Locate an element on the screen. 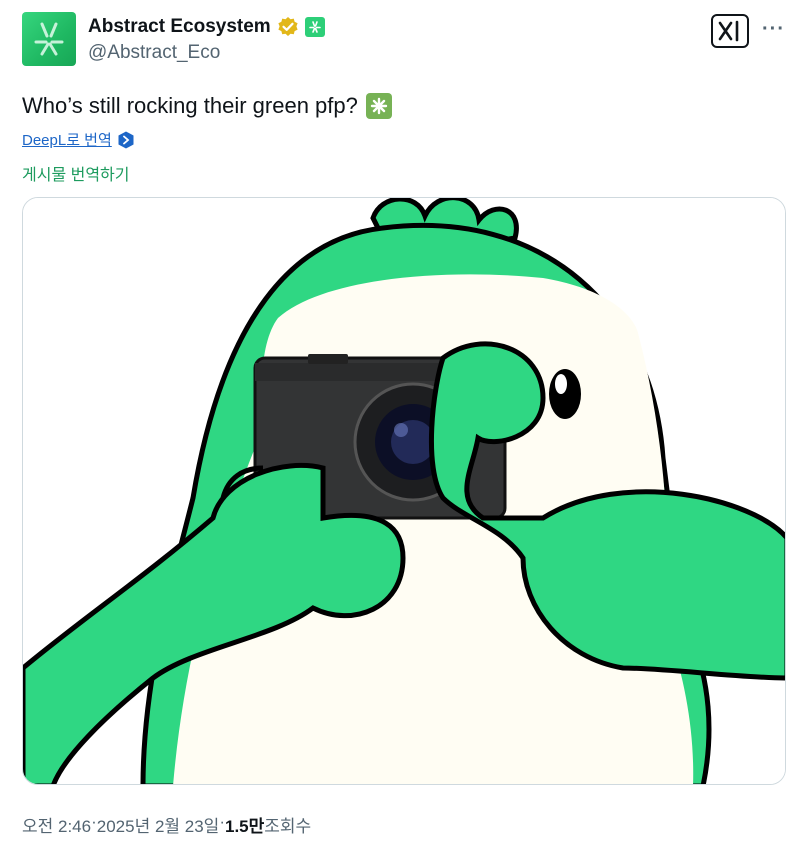  tweet-body: Who’s still rocking their green pfp? is located at coordinates (190, 105).